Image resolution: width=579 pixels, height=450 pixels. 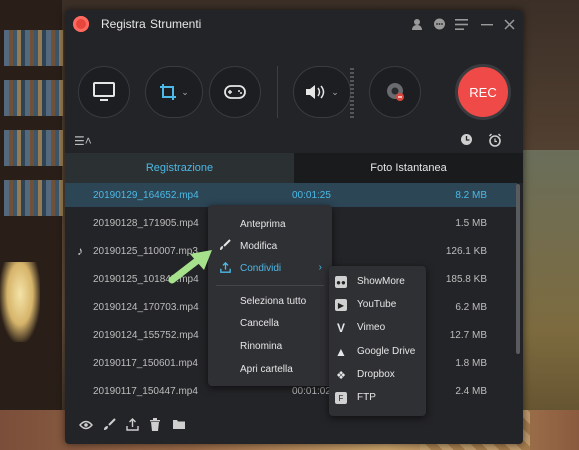 I want to click on vimeo-icon: V, so click(x=340, y=328).